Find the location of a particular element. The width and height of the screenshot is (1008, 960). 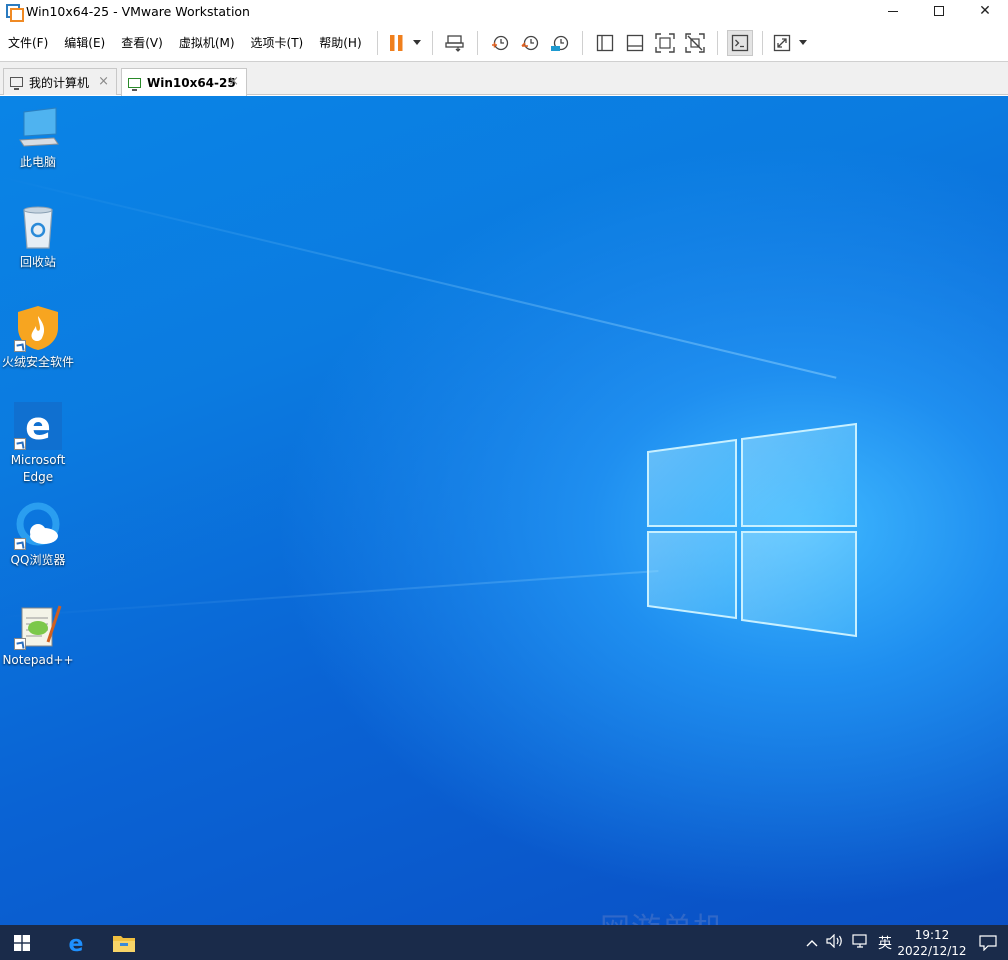

snapshot-revert-icon is located at coordinates (529, 42).